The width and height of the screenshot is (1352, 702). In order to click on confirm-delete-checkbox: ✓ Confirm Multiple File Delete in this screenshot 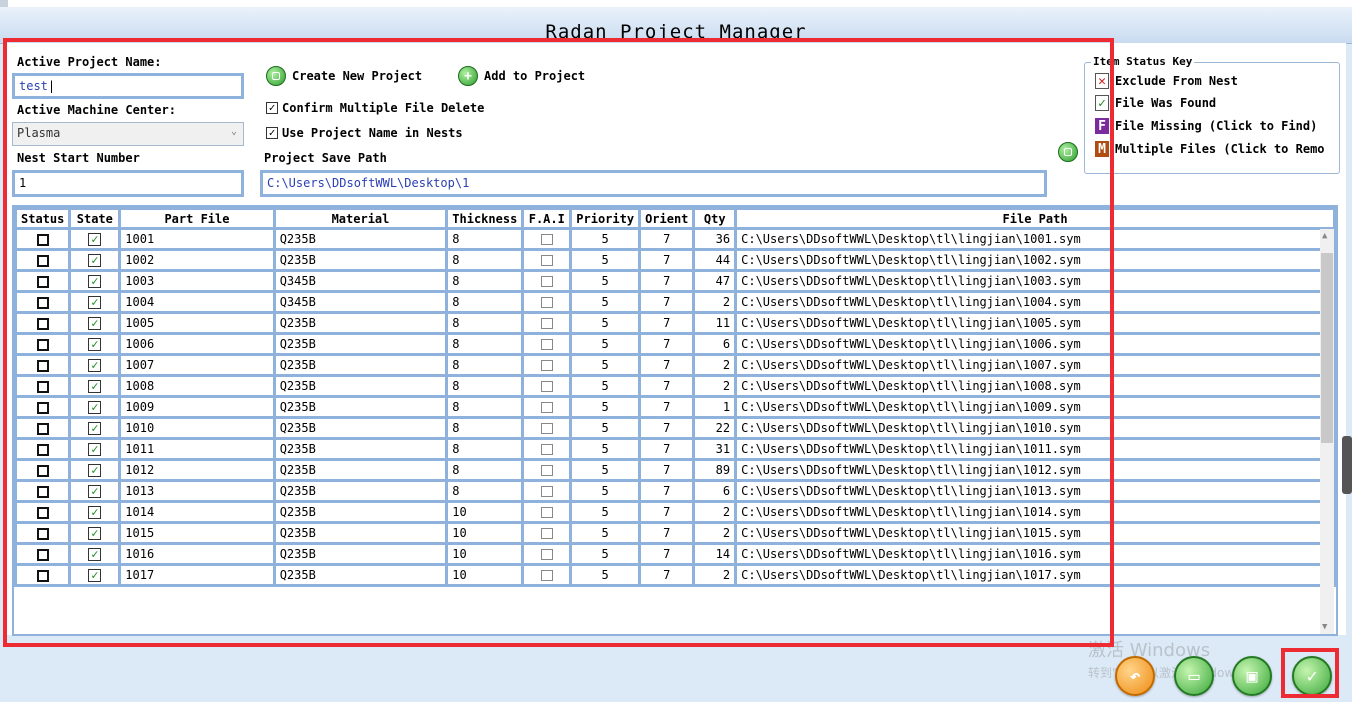, I will do `click(375, 108)`.